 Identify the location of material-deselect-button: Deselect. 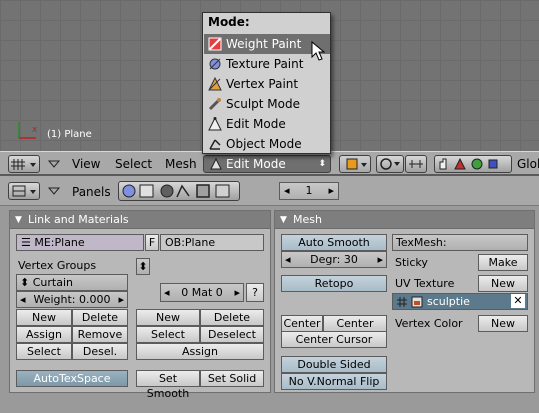
(232, 334).